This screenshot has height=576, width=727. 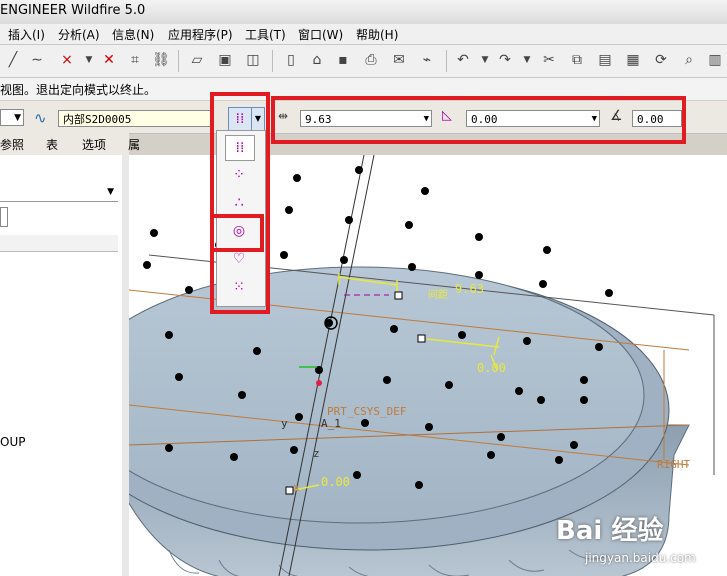 I want to click on view-icon: ▱, so click(x=197, y=60).